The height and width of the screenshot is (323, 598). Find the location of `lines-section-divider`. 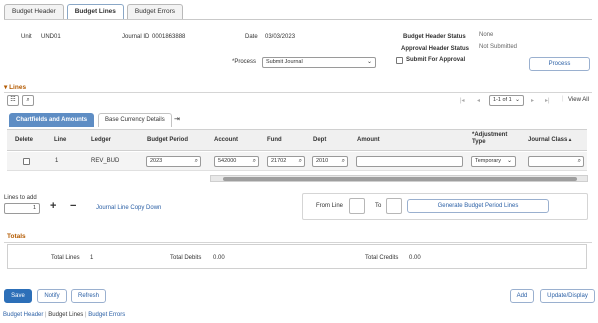

lines-section-divider is located at coordinates (298, 92).